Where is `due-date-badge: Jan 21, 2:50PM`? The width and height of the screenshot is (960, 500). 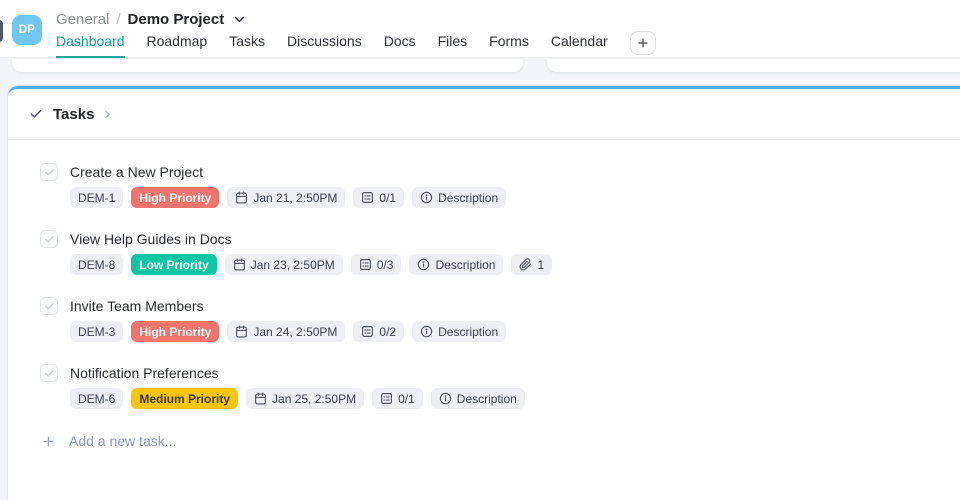
due-date-badge: Jan 21, 2:50PM is located at coordinates (286, 197).